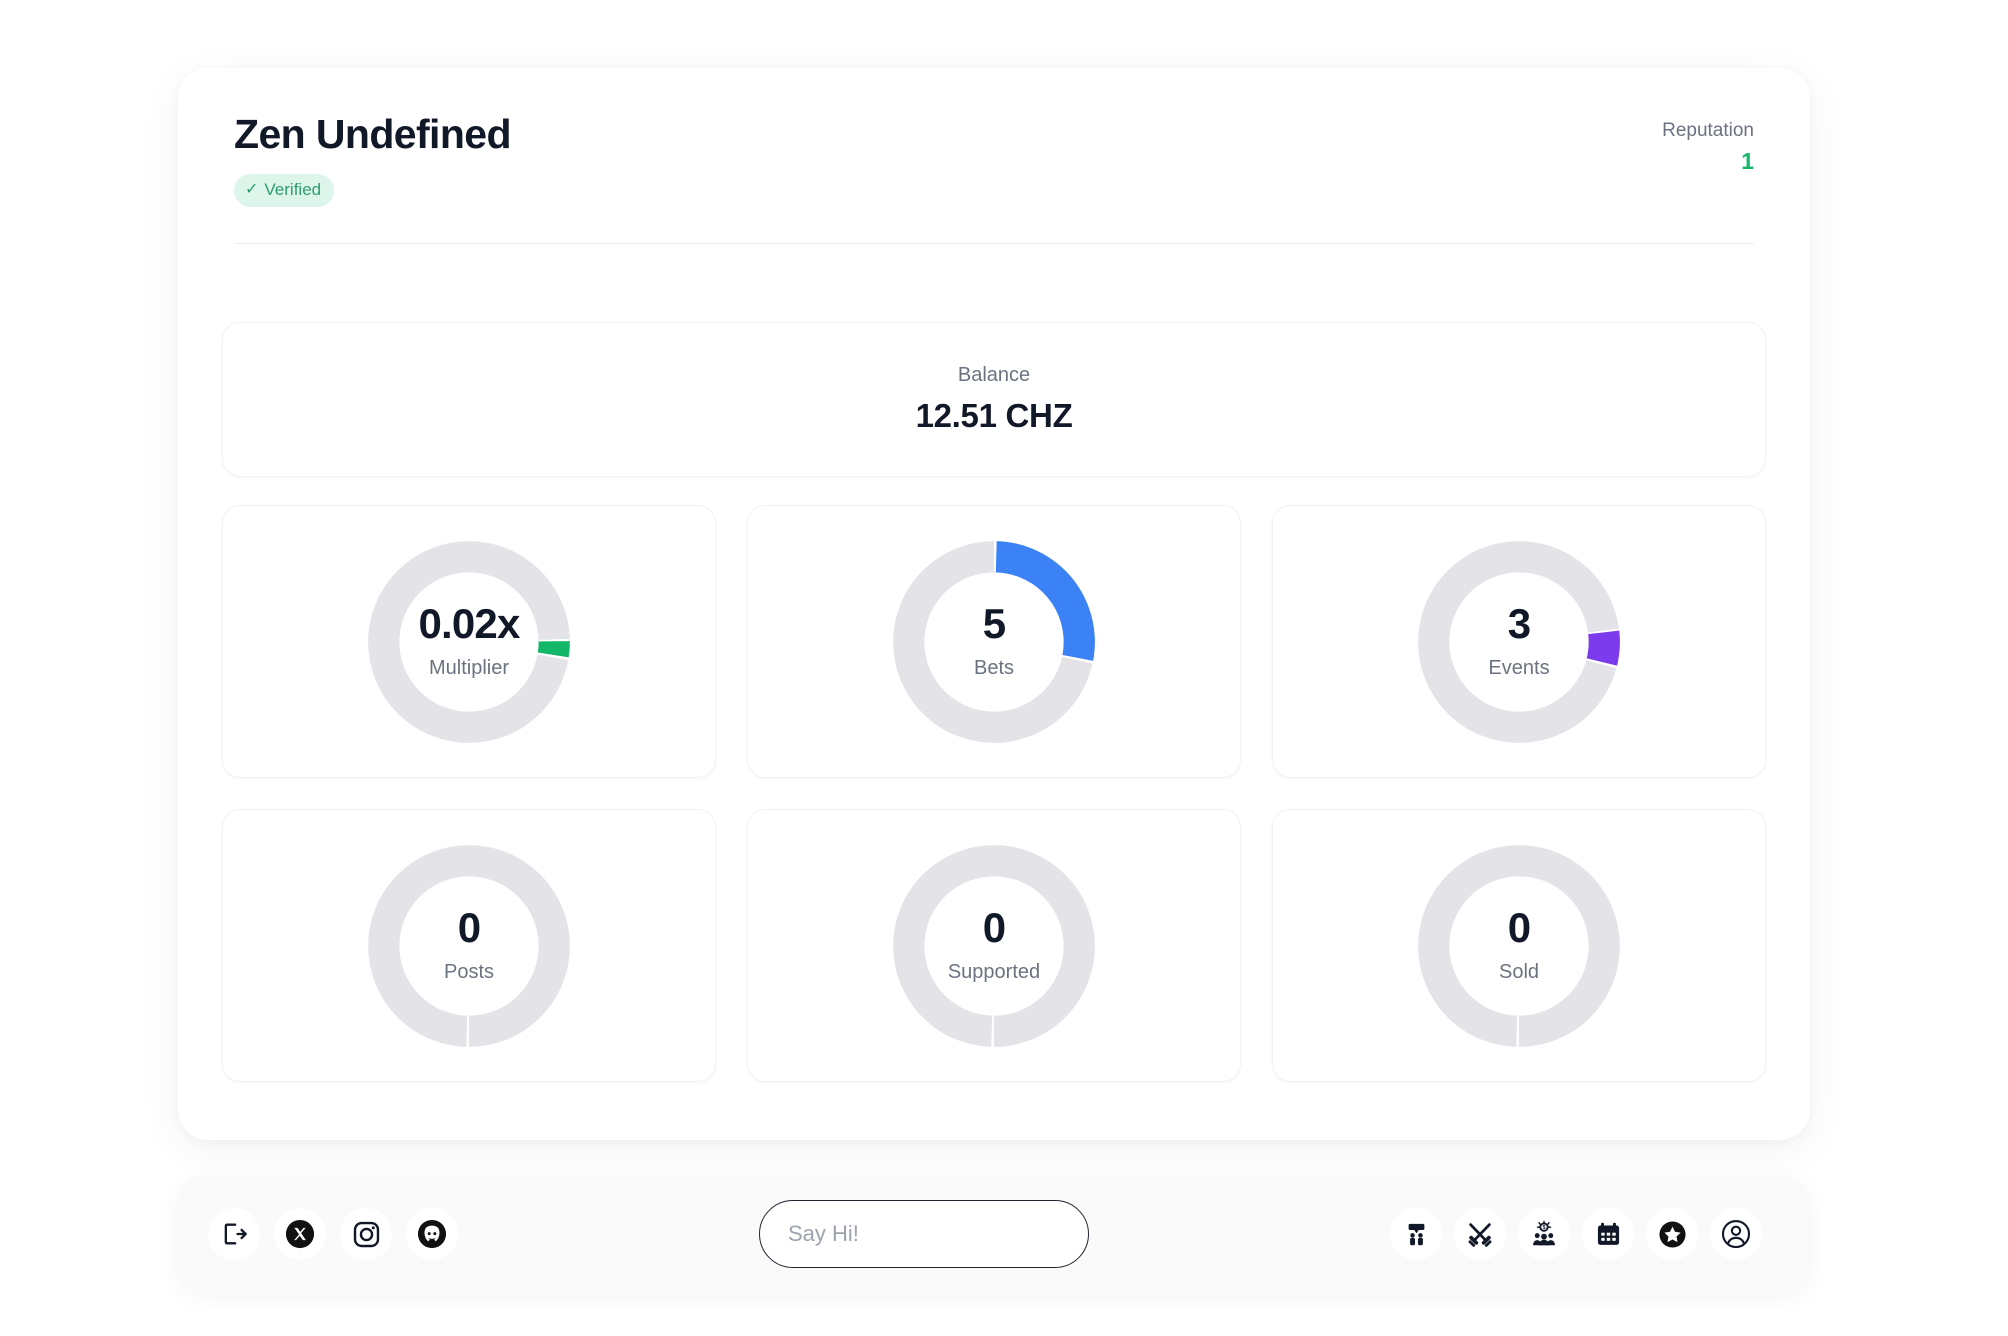 This screenshot has width=2008, height=1336. What do you see at coordinates (252, 190) in the screenshot?
I see `check-icon: ✓` at bounding box center [252, 190].